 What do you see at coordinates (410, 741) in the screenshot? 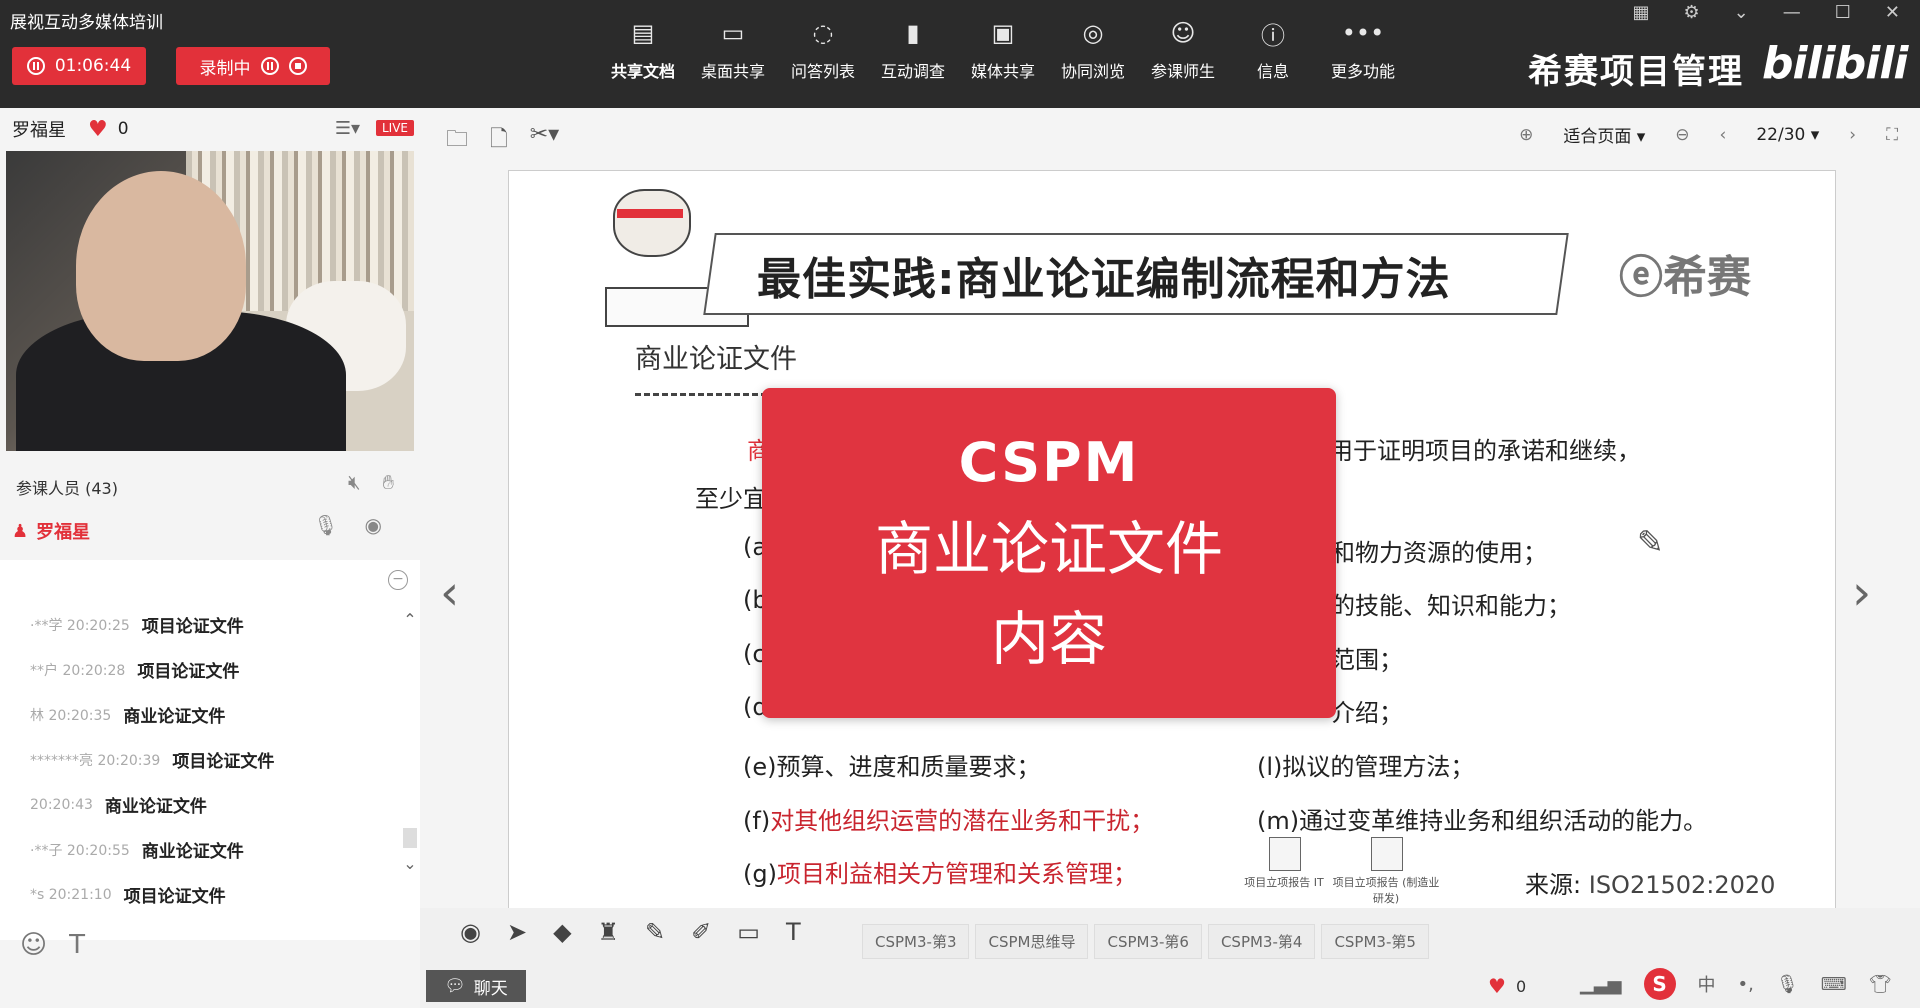
I see `chat-scrollbar: ⌃ ⌄` at bounding box center [410, 741].